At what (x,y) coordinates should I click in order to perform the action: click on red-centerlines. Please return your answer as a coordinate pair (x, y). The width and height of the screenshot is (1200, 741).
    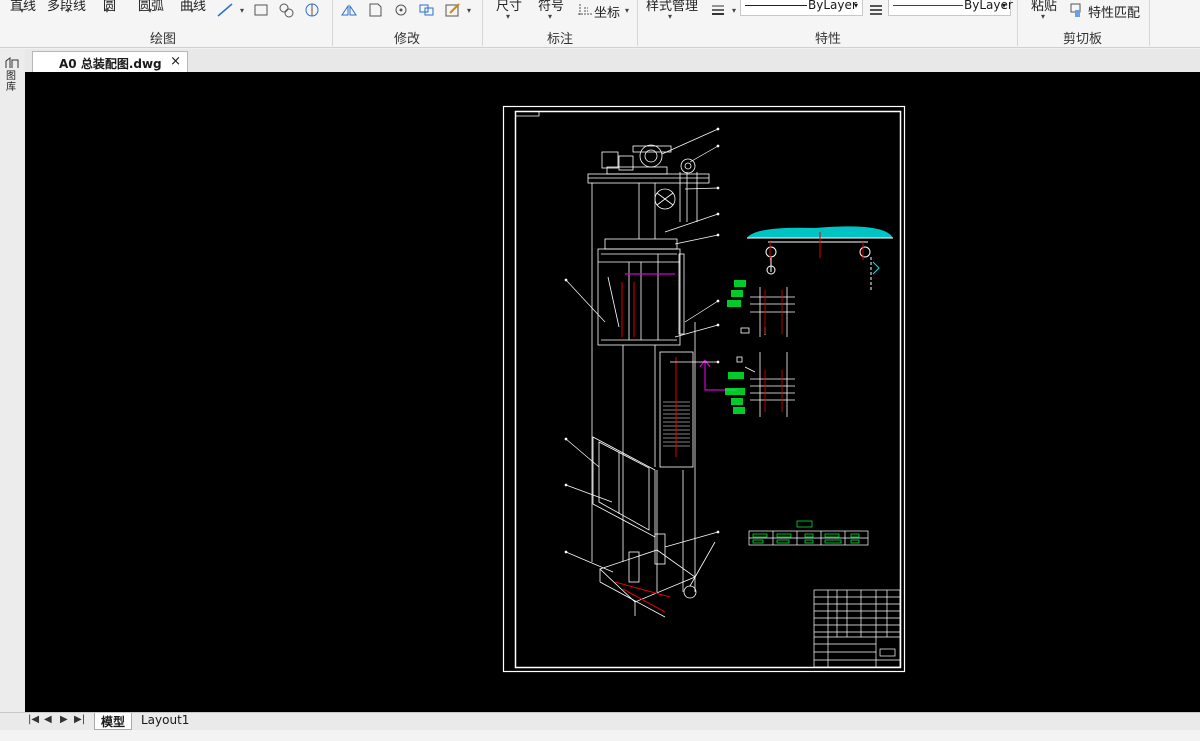
    Looking at the image, I should click on (645, 447).